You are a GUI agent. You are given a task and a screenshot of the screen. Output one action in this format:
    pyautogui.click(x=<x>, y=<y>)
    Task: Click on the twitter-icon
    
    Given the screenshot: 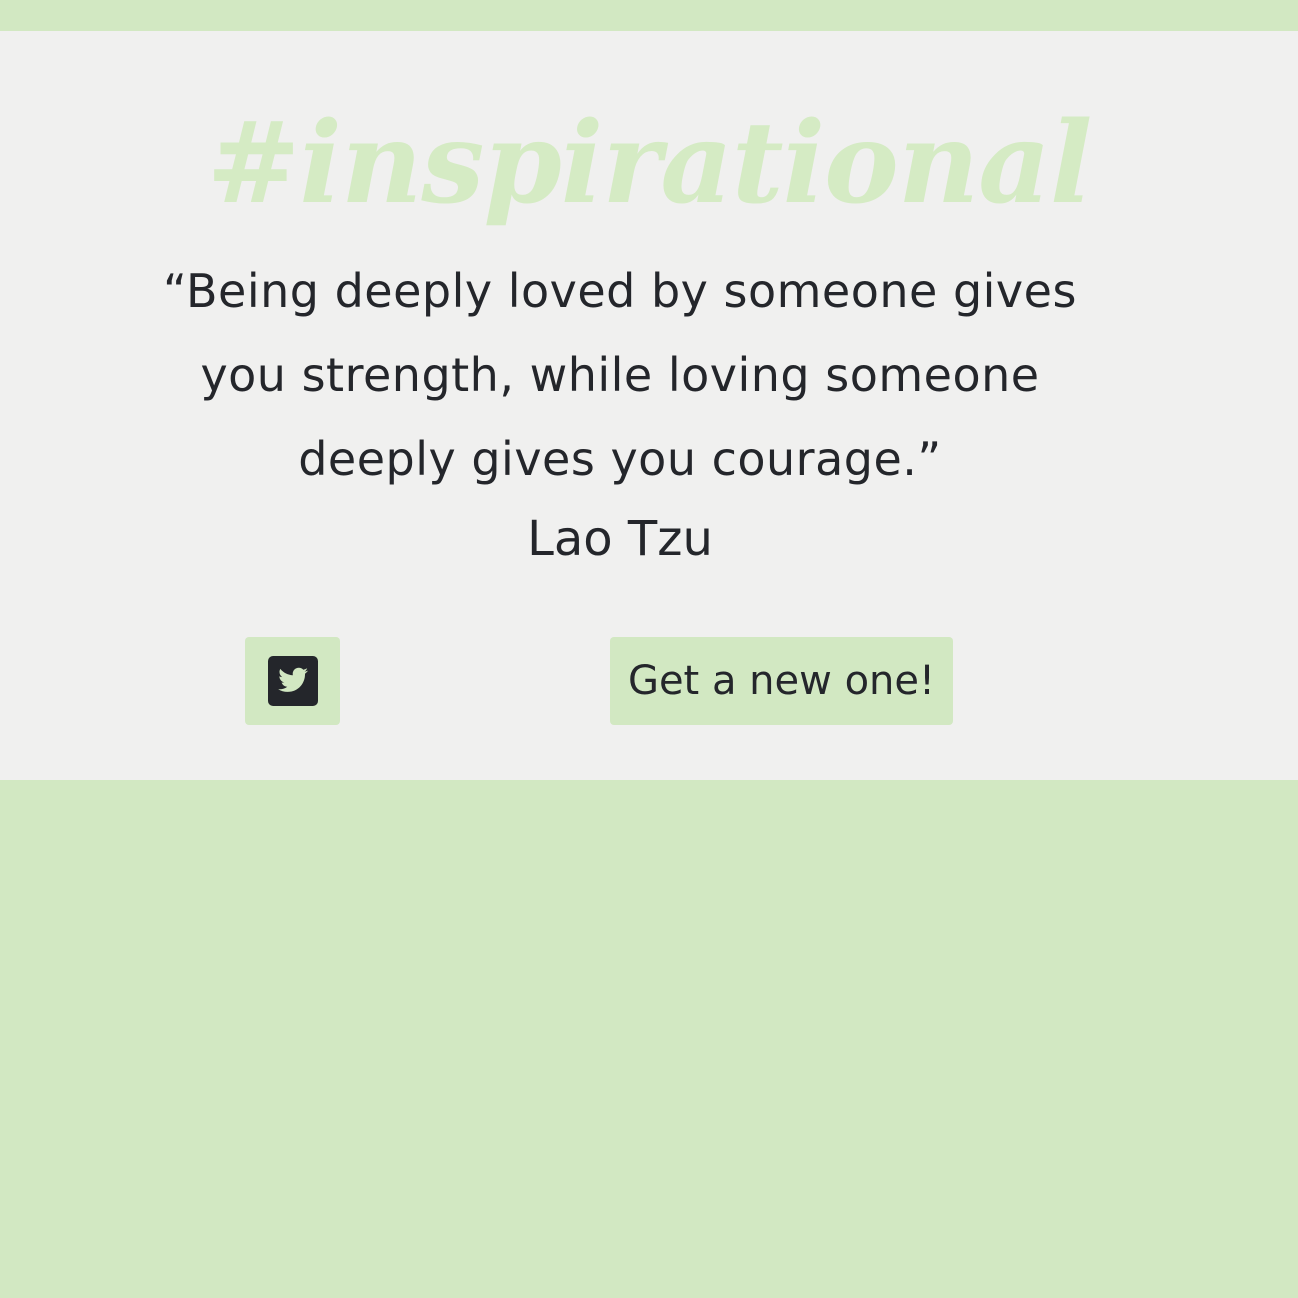 What is the action you would take?
    pyautogui.click(x=293, y=681)
    